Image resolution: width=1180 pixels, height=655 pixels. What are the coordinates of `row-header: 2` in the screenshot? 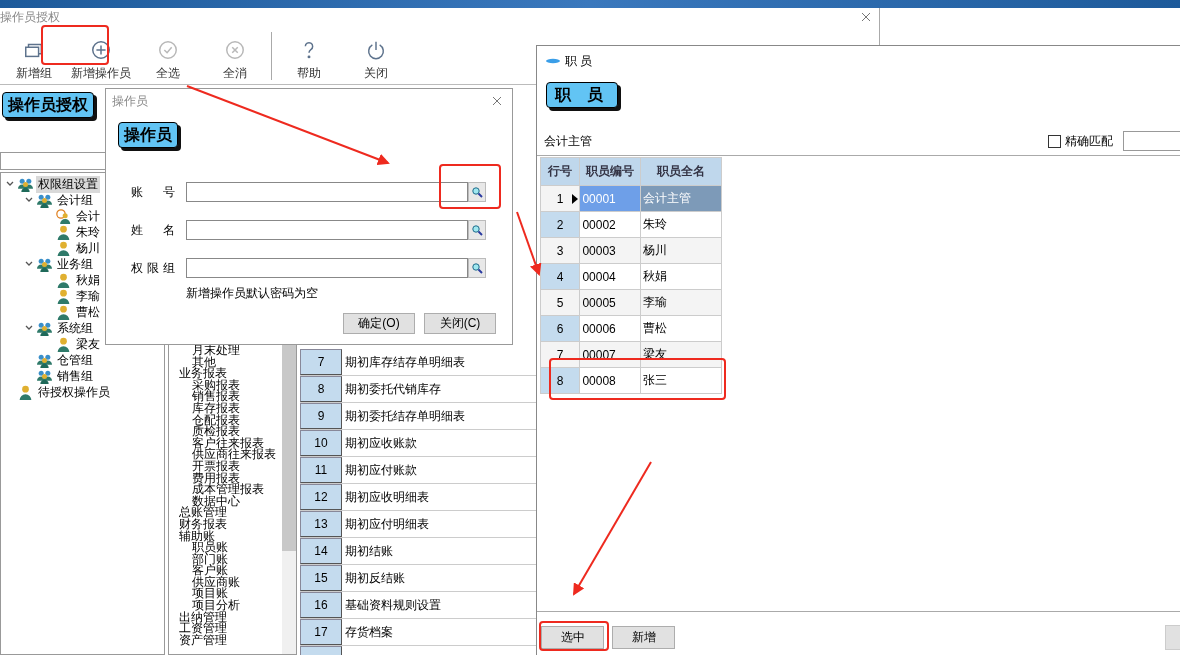 It's located at (560, 224).